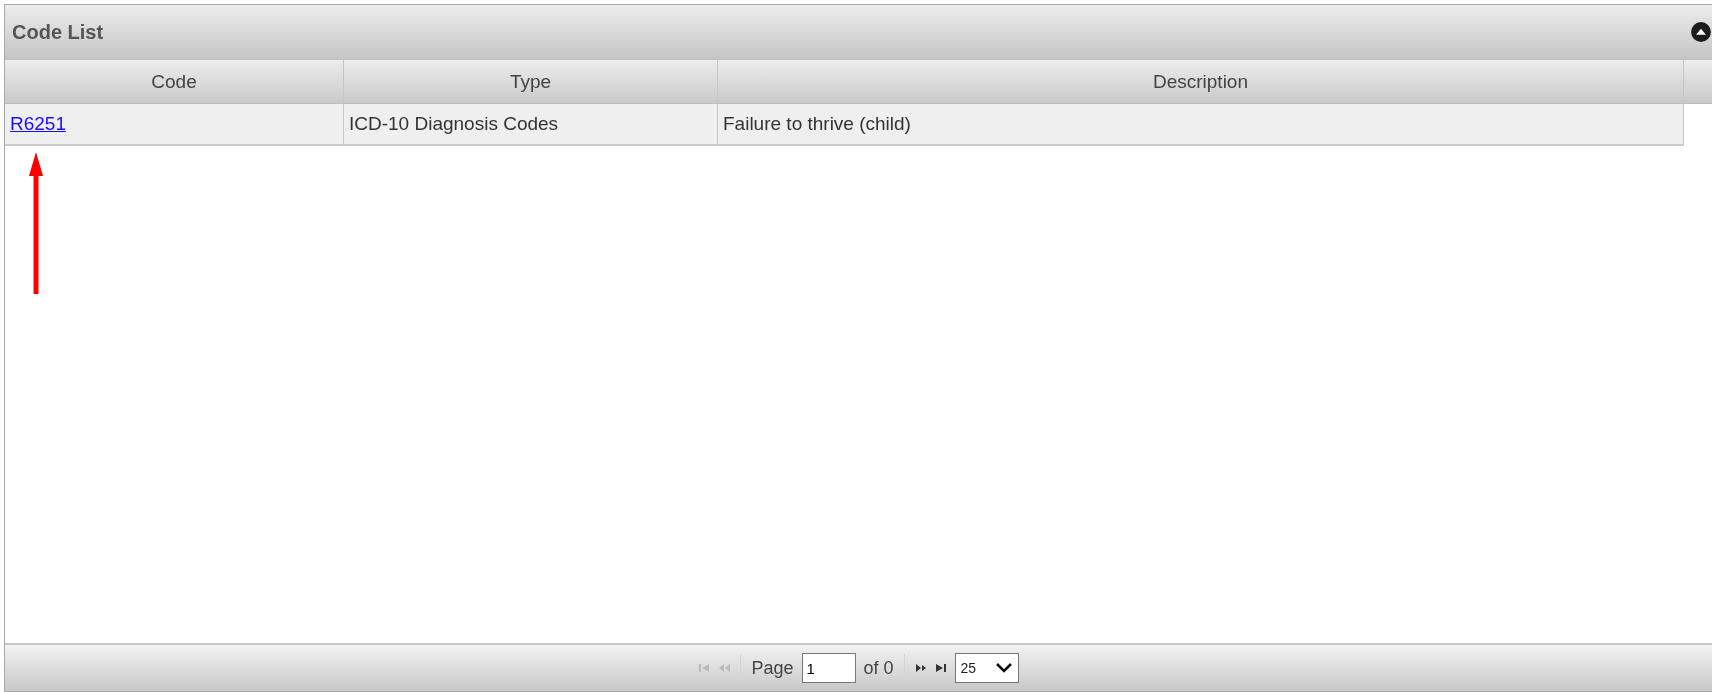 The height and width of the screenshot is (692, 1712). Describe the element at coordinates (1201, 81) in the screenshot. I see `column-header: Description` at that location.